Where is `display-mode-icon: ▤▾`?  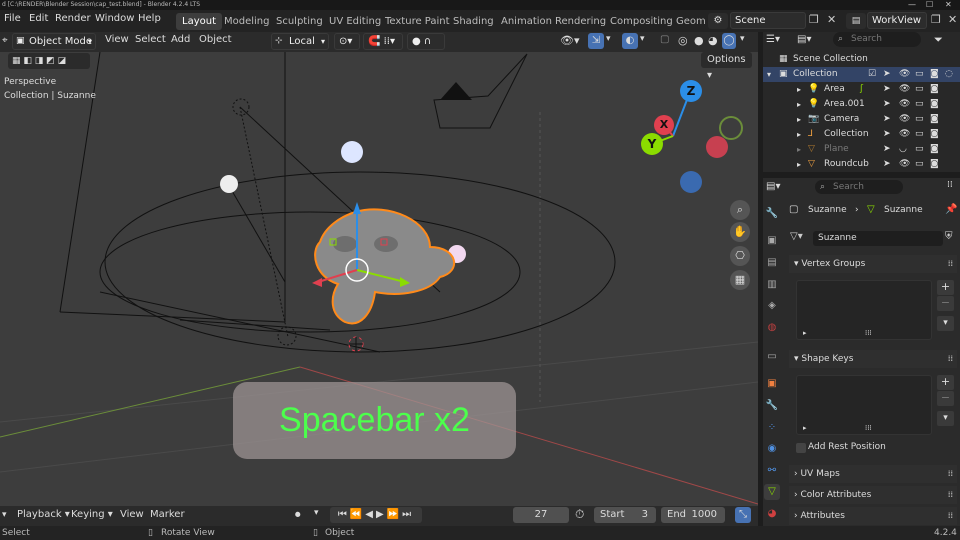 display-mode-icon: ▤▾ is located at coordinates (804, 39).